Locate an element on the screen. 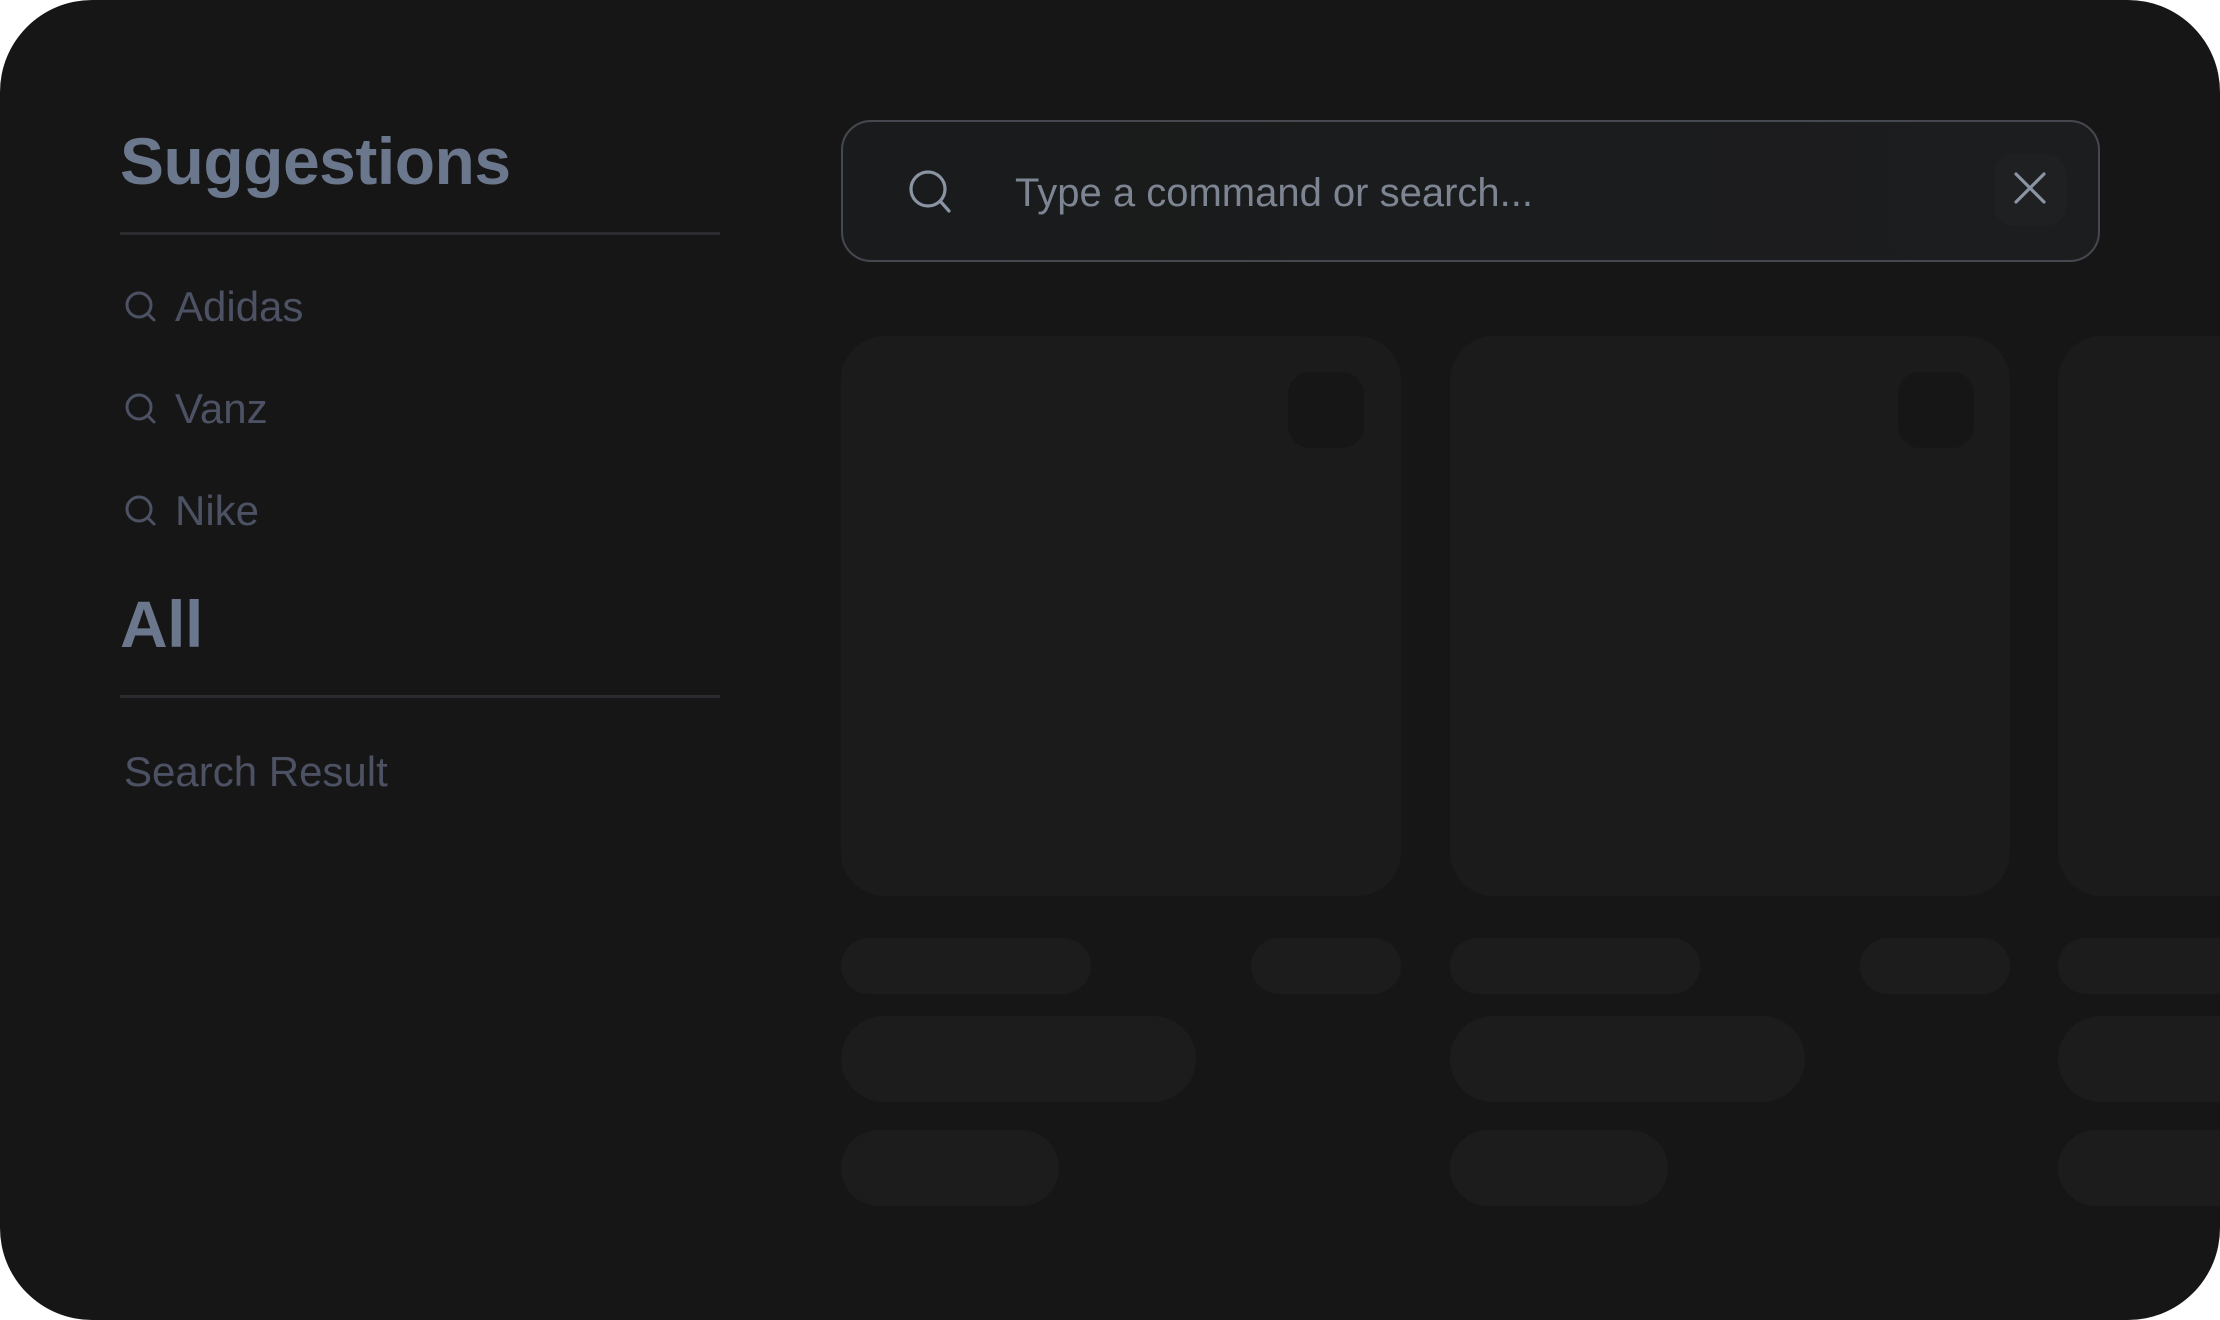 The height and width of the screenshot is (1320, 2220). all-divider is located at coordinates (420, 696).